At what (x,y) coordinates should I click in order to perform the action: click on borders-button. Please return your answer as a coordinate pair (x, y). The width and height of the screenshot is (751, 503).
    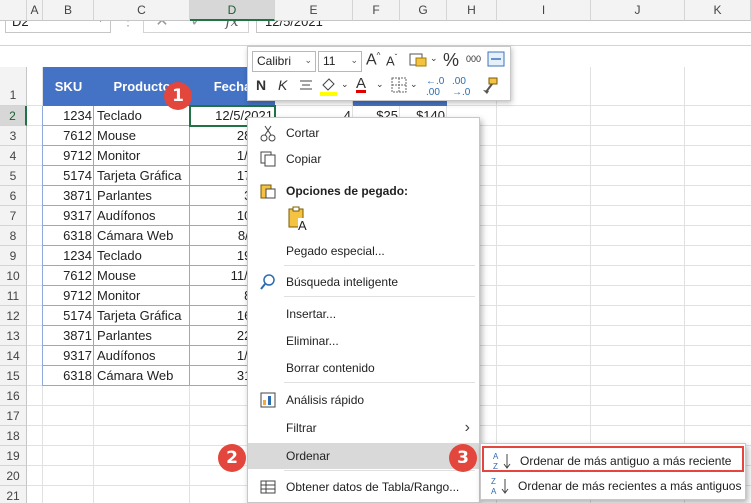
    Looking at the image, I should click on (399, 86).